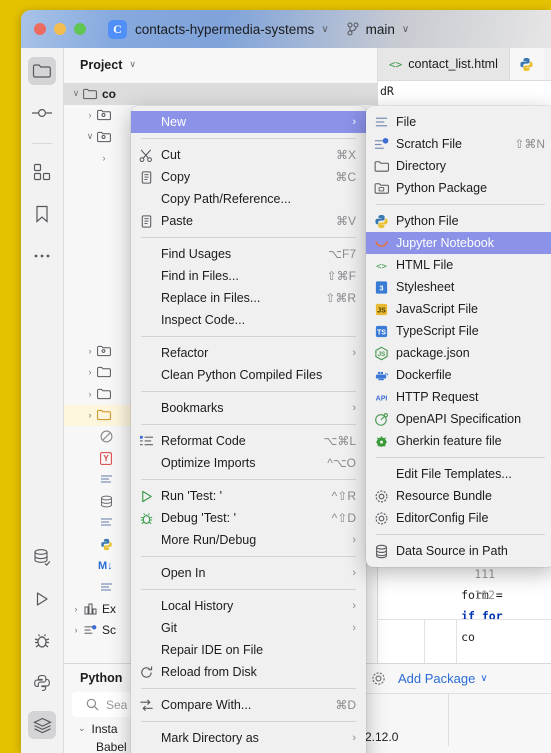  I want to click on menu-item-scratch-file: Scratch File ⇧⌘N, so click(458, 144).